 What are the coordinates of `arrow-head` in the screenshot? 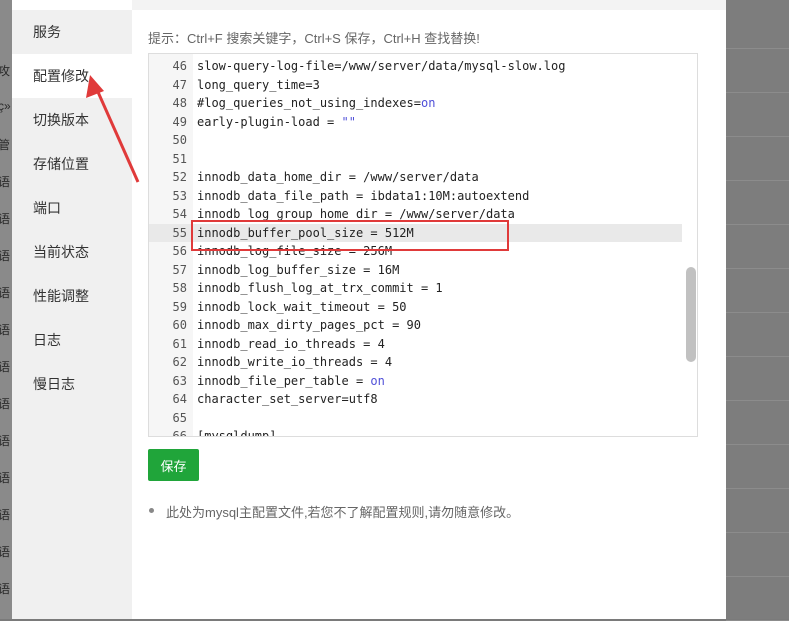 It's located at (95, 86).